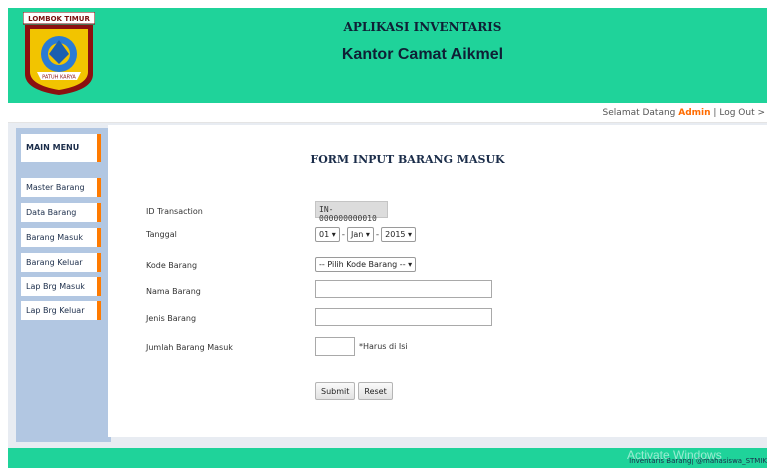 This screenshot has height=468, width=767. Describe the element at coordinates (61, 148) in the screenshot. I see `main-menu-heading: MAIN MENU` at that location.